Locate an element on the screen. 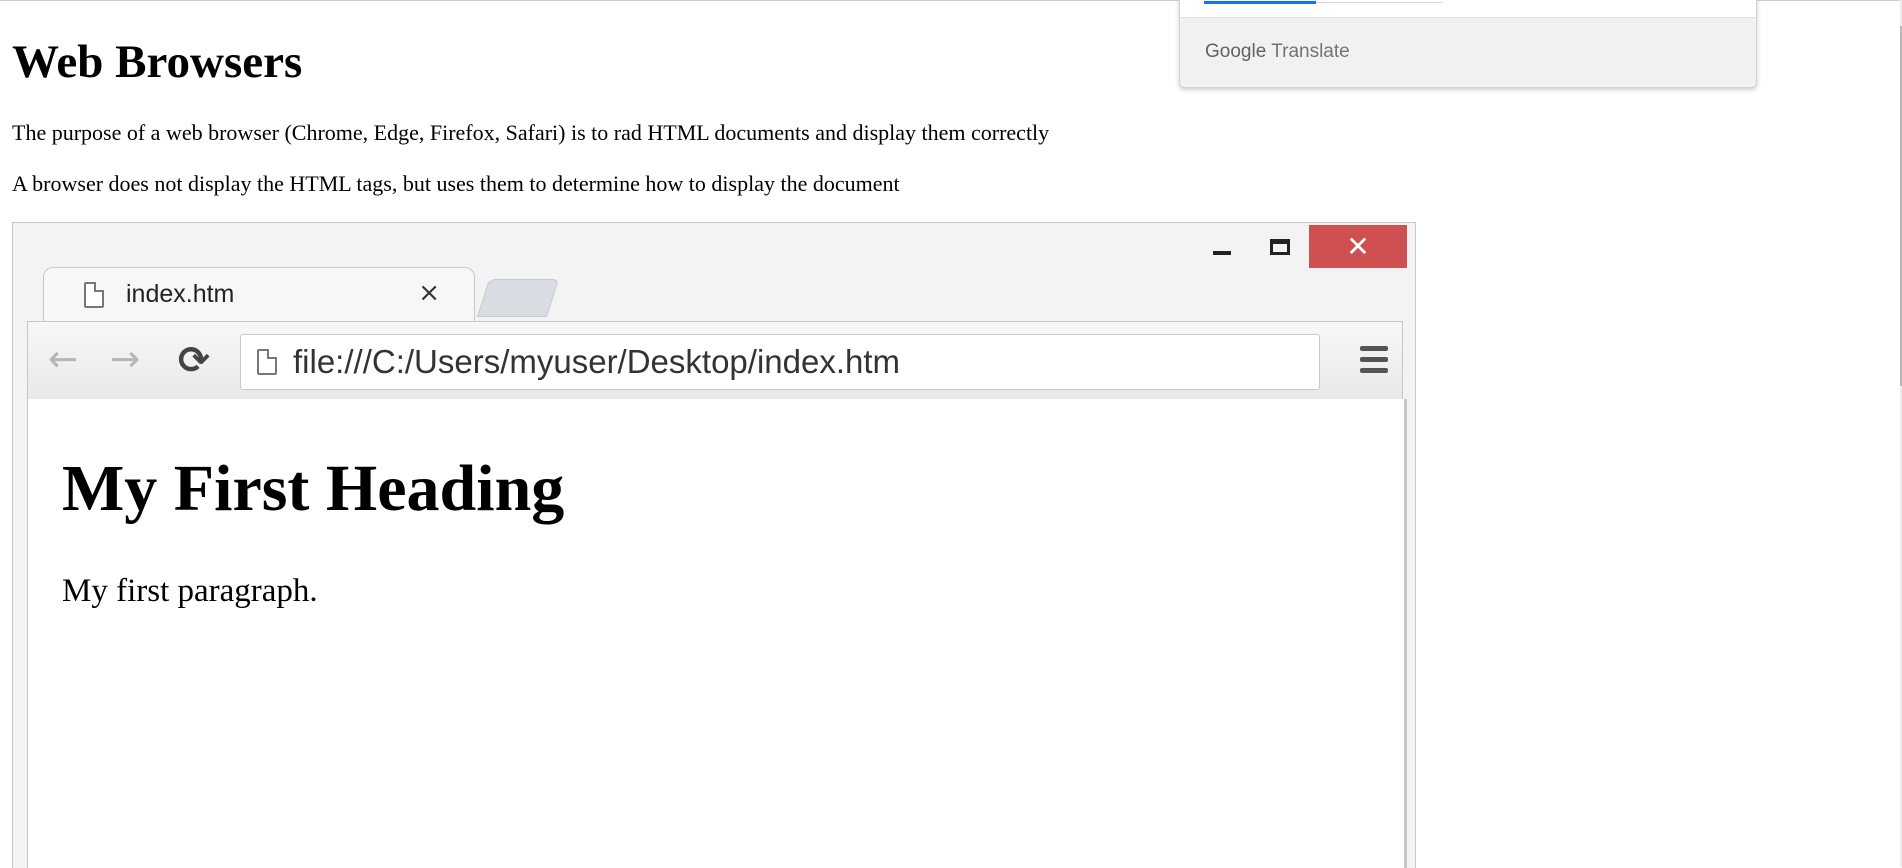 Image resolution: width=1902 pixels, height=868 pixels. content-heading: My First Heading is located at coordinates (313, 488).